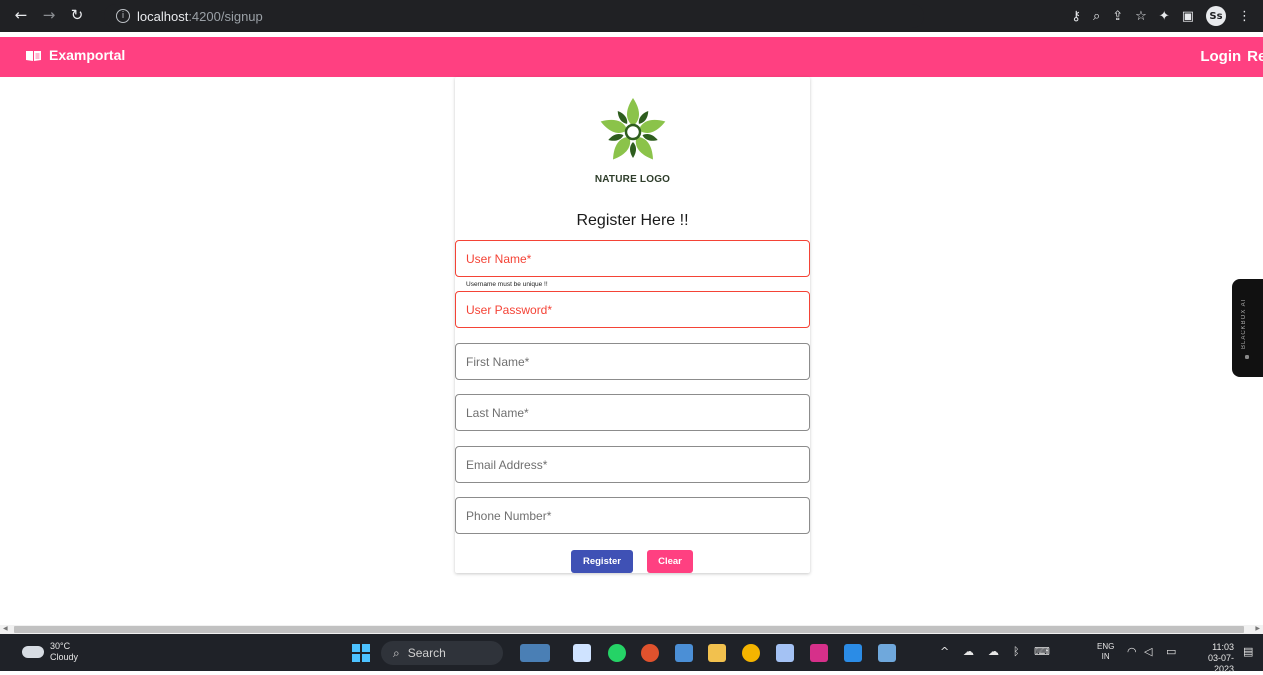 This screenshot has width=1263, height=675. I want to click on weather-widget: 30°C Cloudy, so click(50, 652).